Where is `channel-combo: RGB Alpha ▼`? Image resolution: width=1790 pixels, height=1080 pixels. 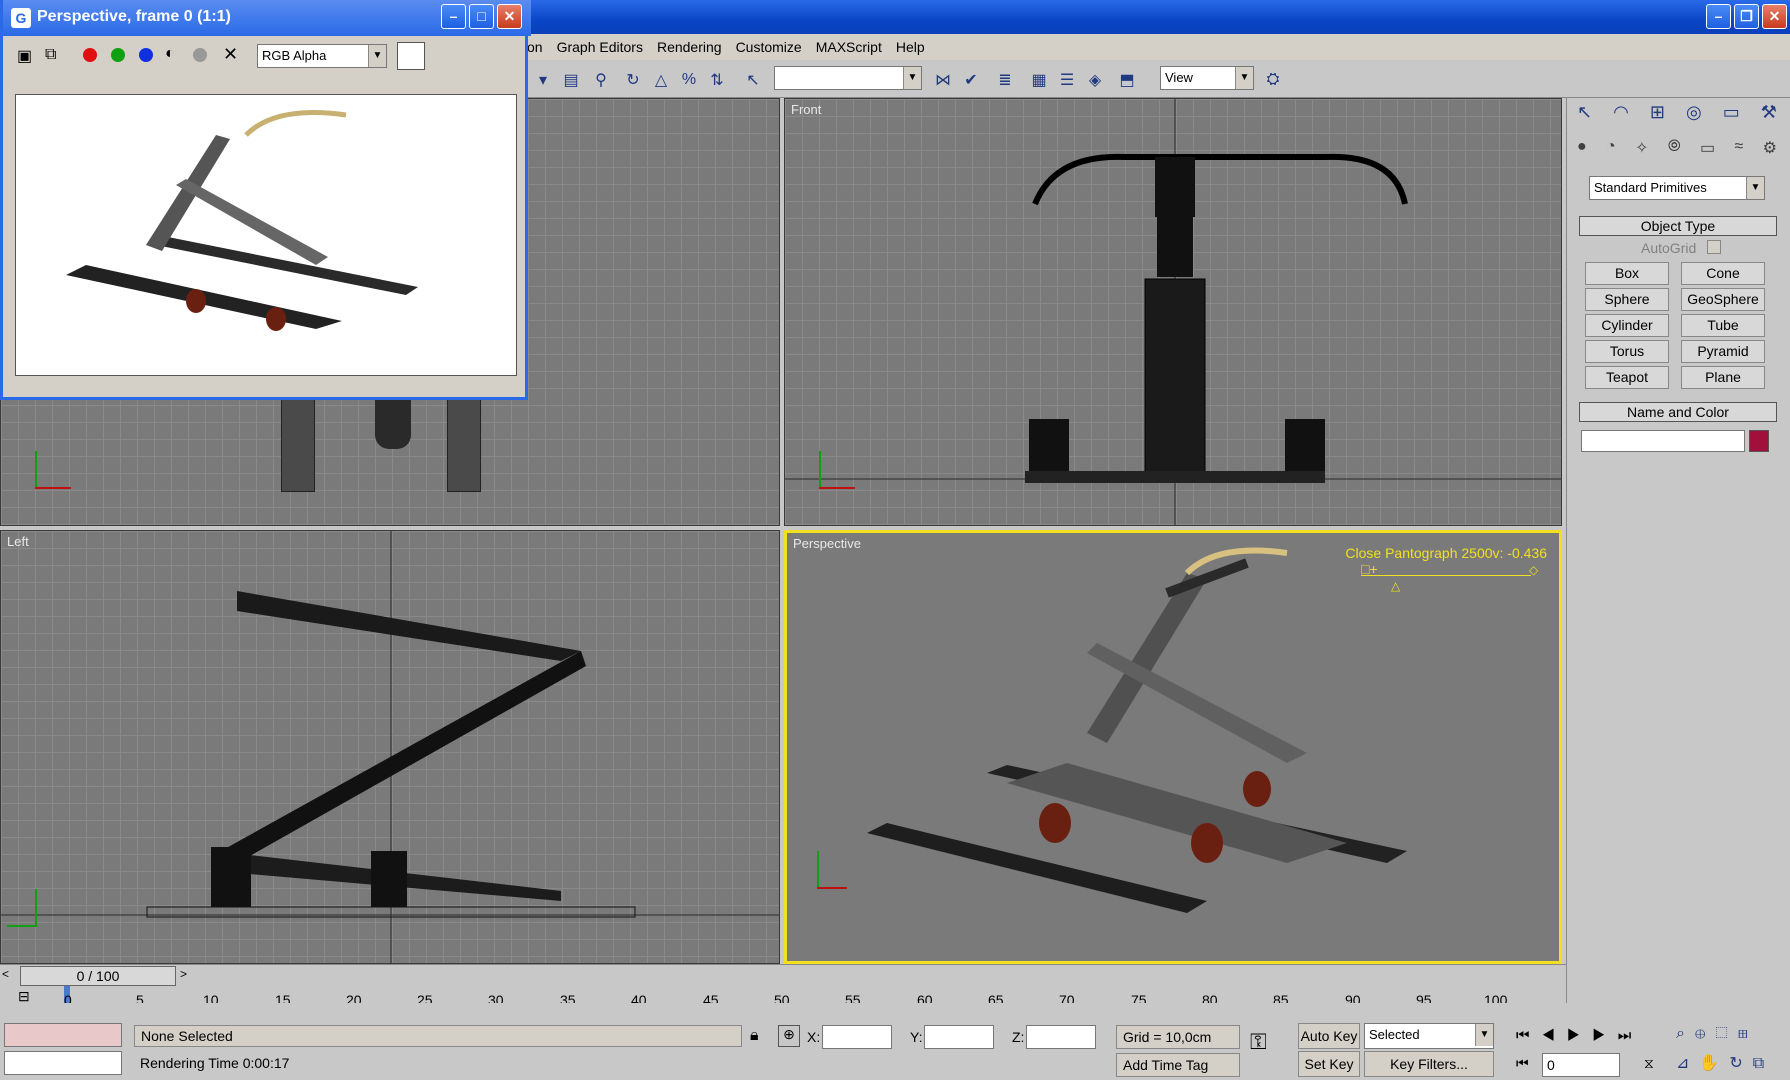
channel-combo: RGB Alpha ▼ is located at coordinates (322, 56).